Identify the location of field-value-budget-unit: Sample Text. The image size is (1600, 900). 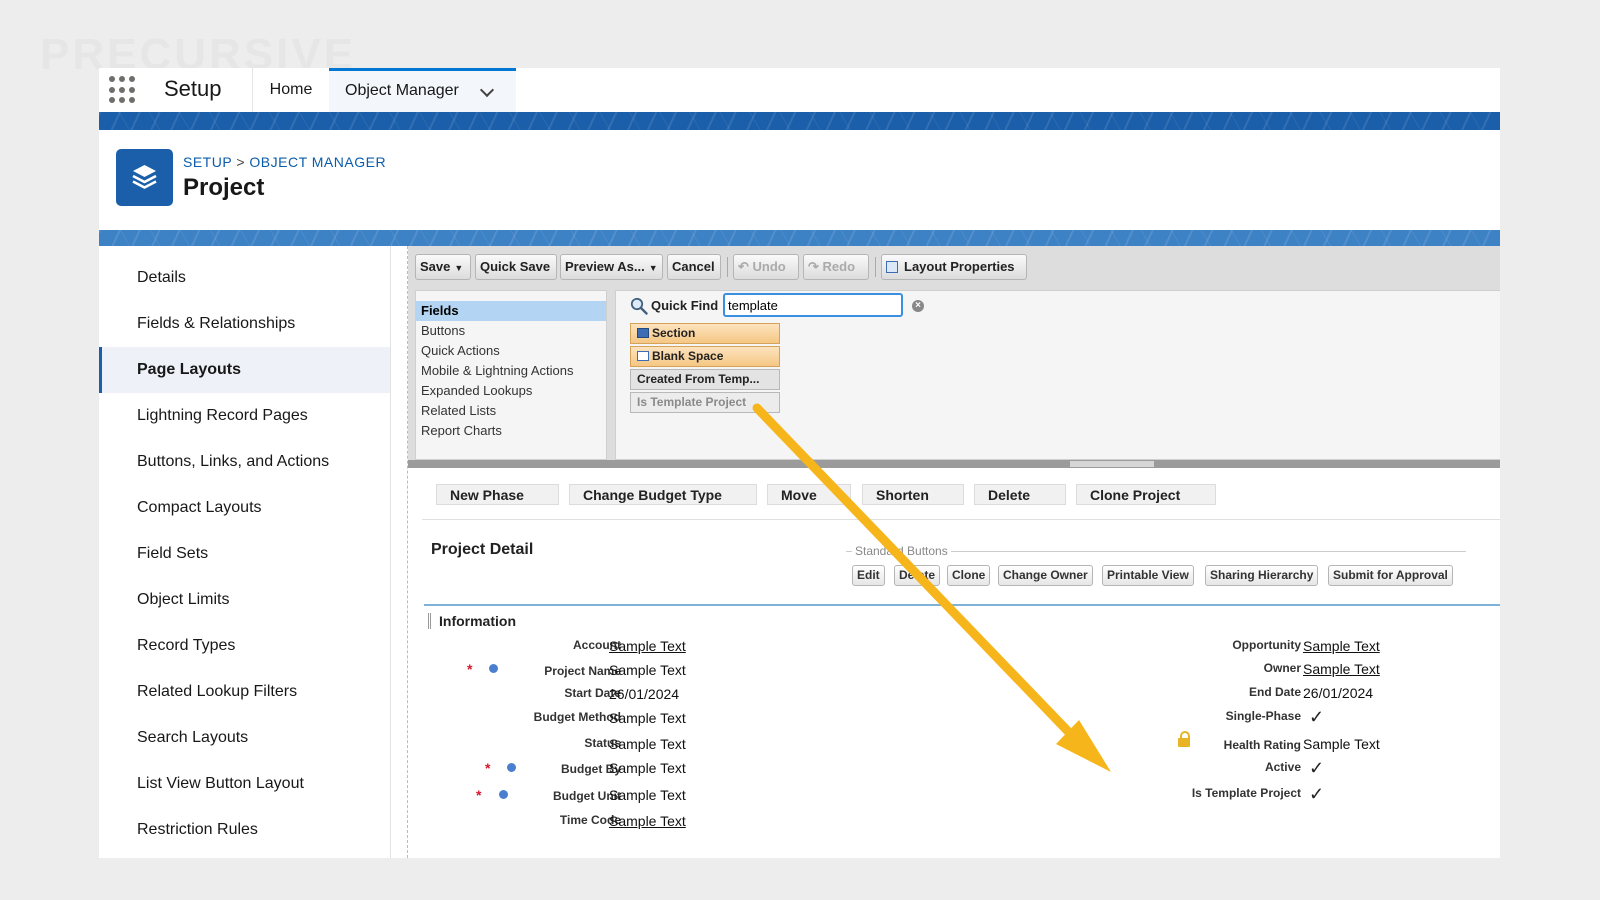
(647, 795).